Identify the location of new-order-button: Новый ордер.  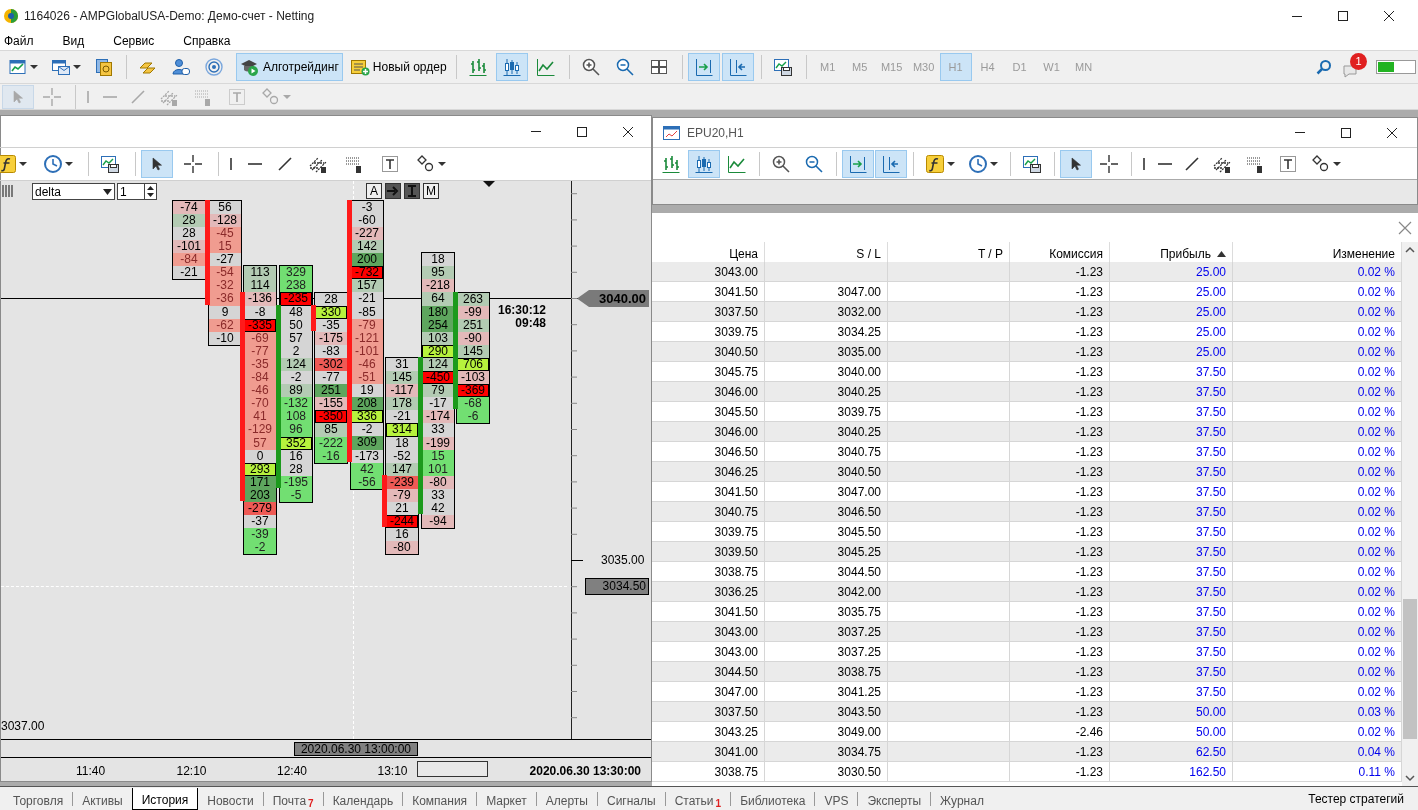
(398, 67).